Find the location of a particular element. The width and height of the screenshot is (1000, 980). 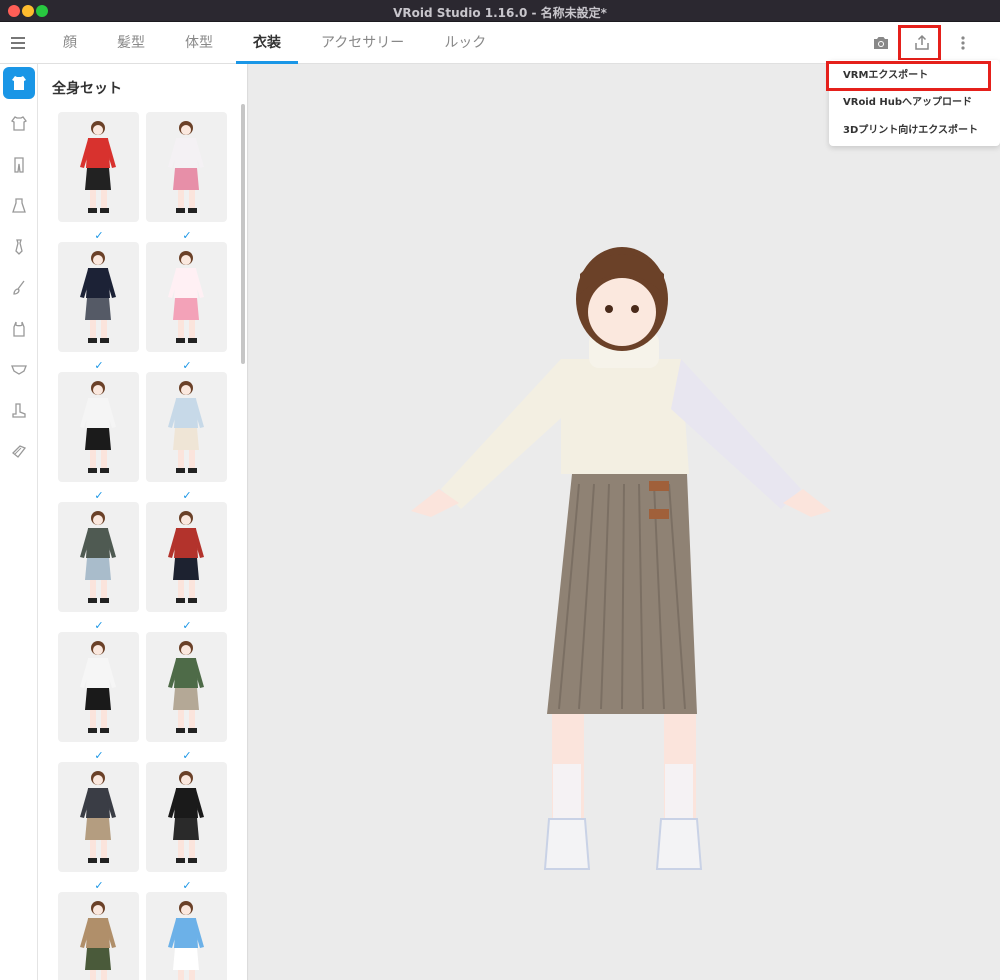

outfit-item-green-hoodie-skirt-outfit is located at coordinates (186, 687).